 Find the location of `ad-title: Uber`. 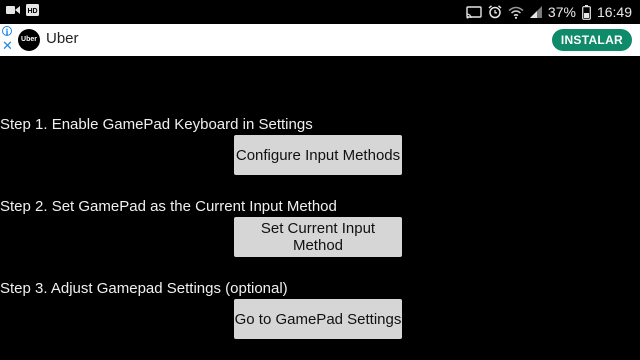

ad-title: Uber is located at coordinates (62, 38).